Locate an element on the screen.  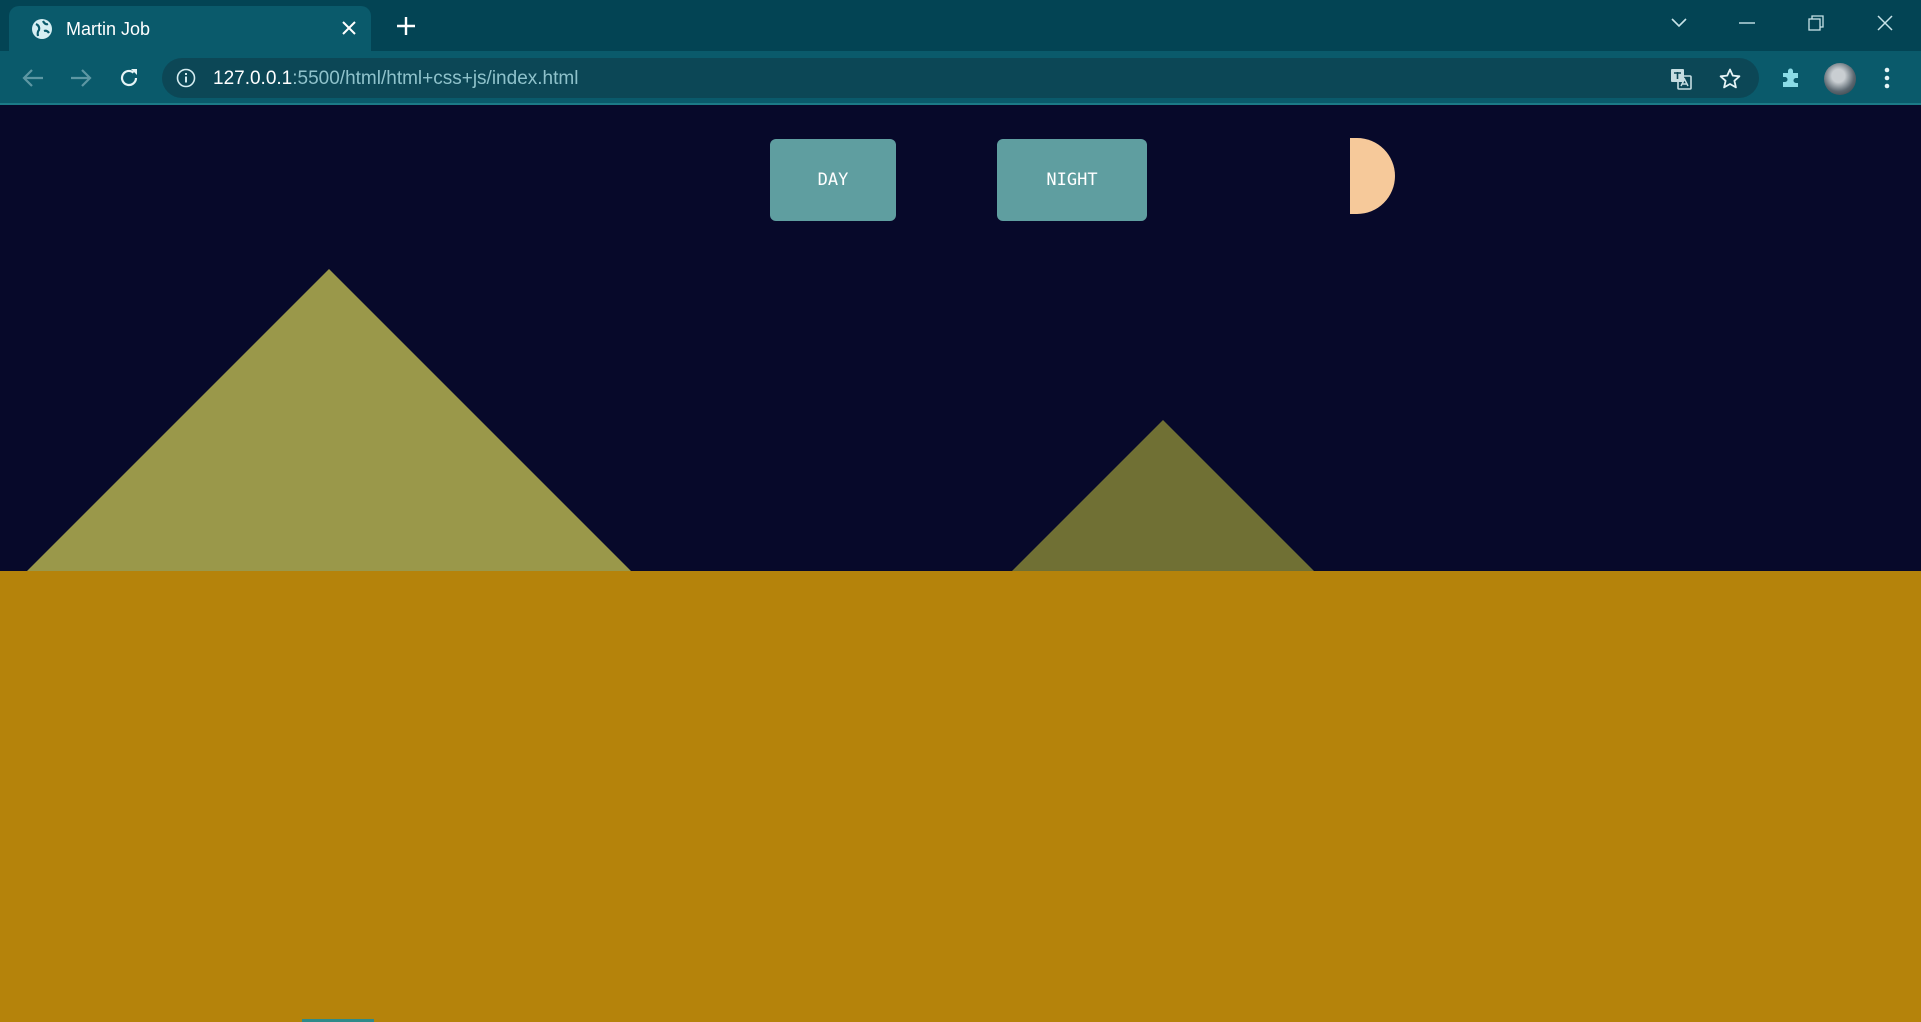
new-tab-button is located at coordinates (406, 26).